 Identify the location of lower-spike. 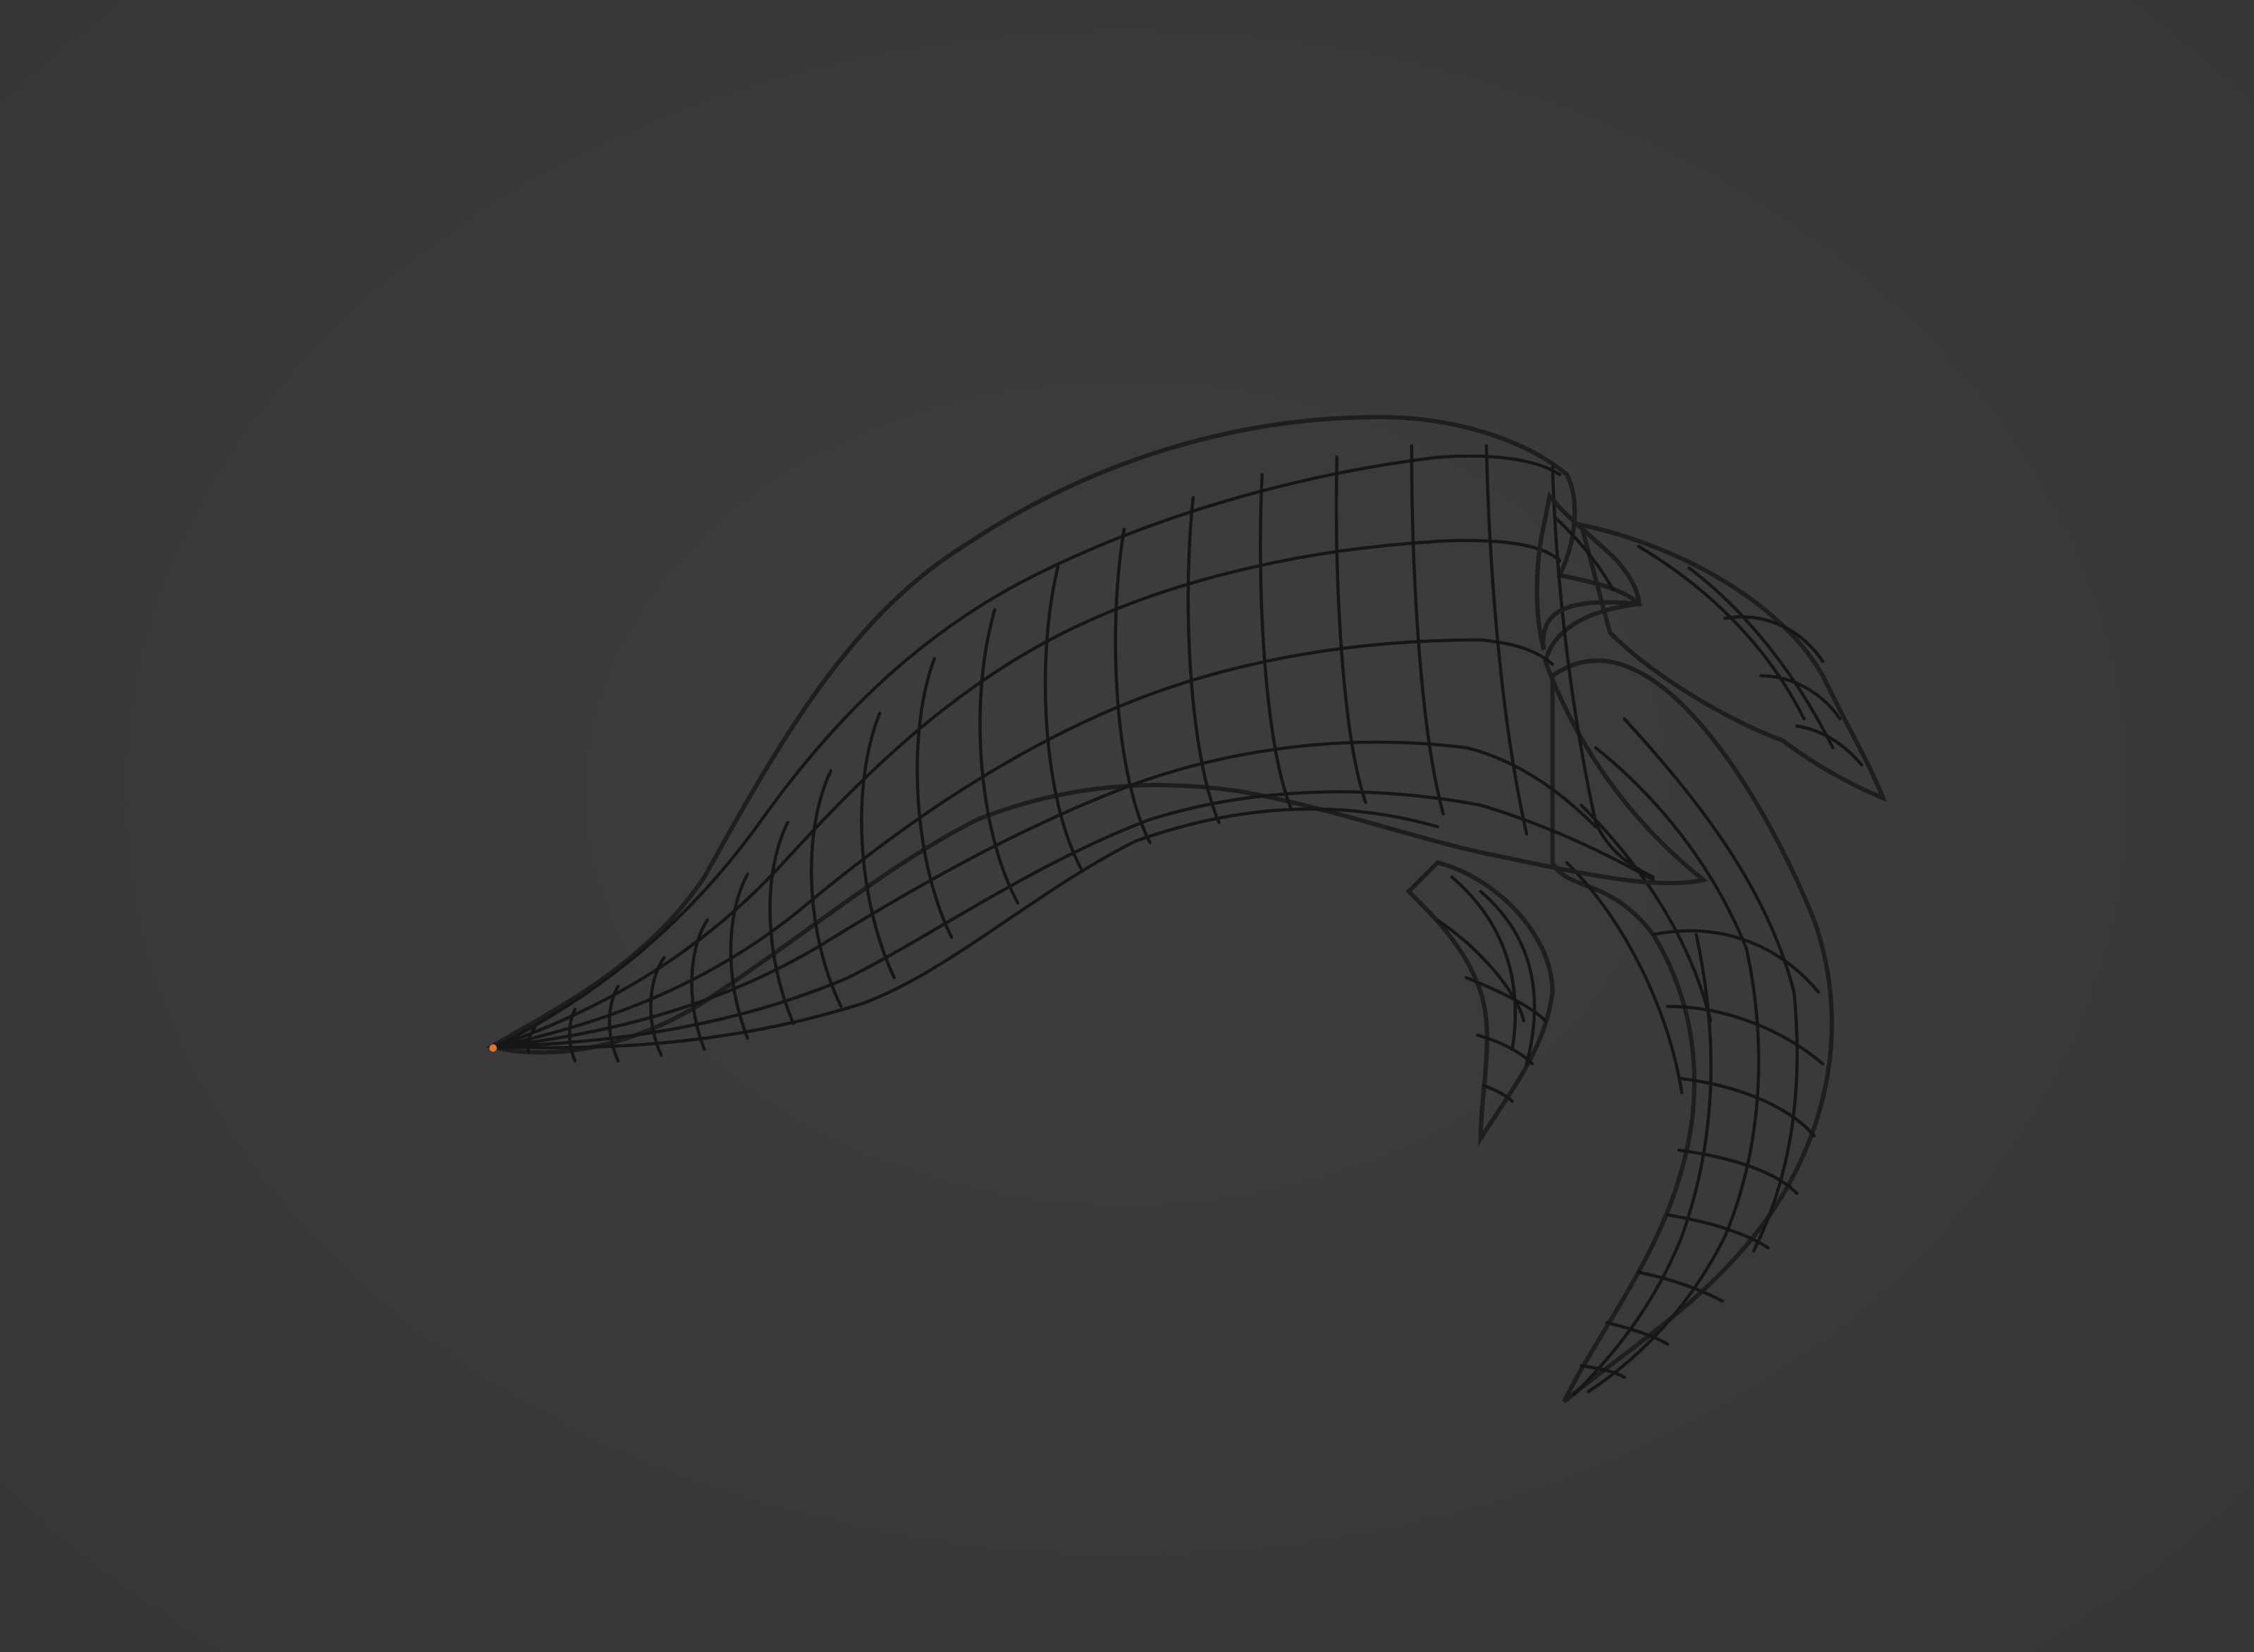
(1480, 1003).